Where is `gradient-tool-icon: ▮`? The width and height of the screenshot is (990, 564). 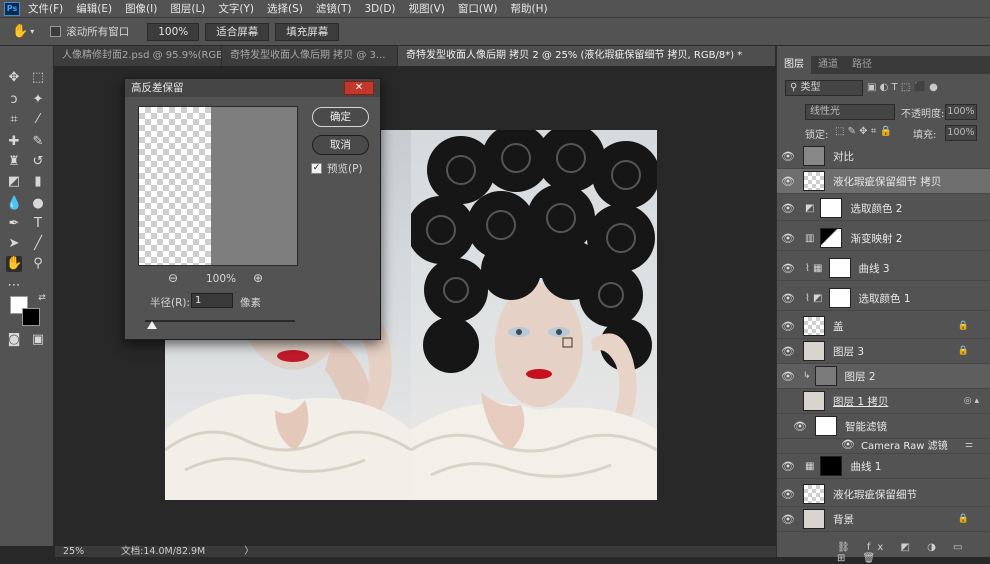 gradient-tool-icon: ▮ is located at coordinates (38, 182).